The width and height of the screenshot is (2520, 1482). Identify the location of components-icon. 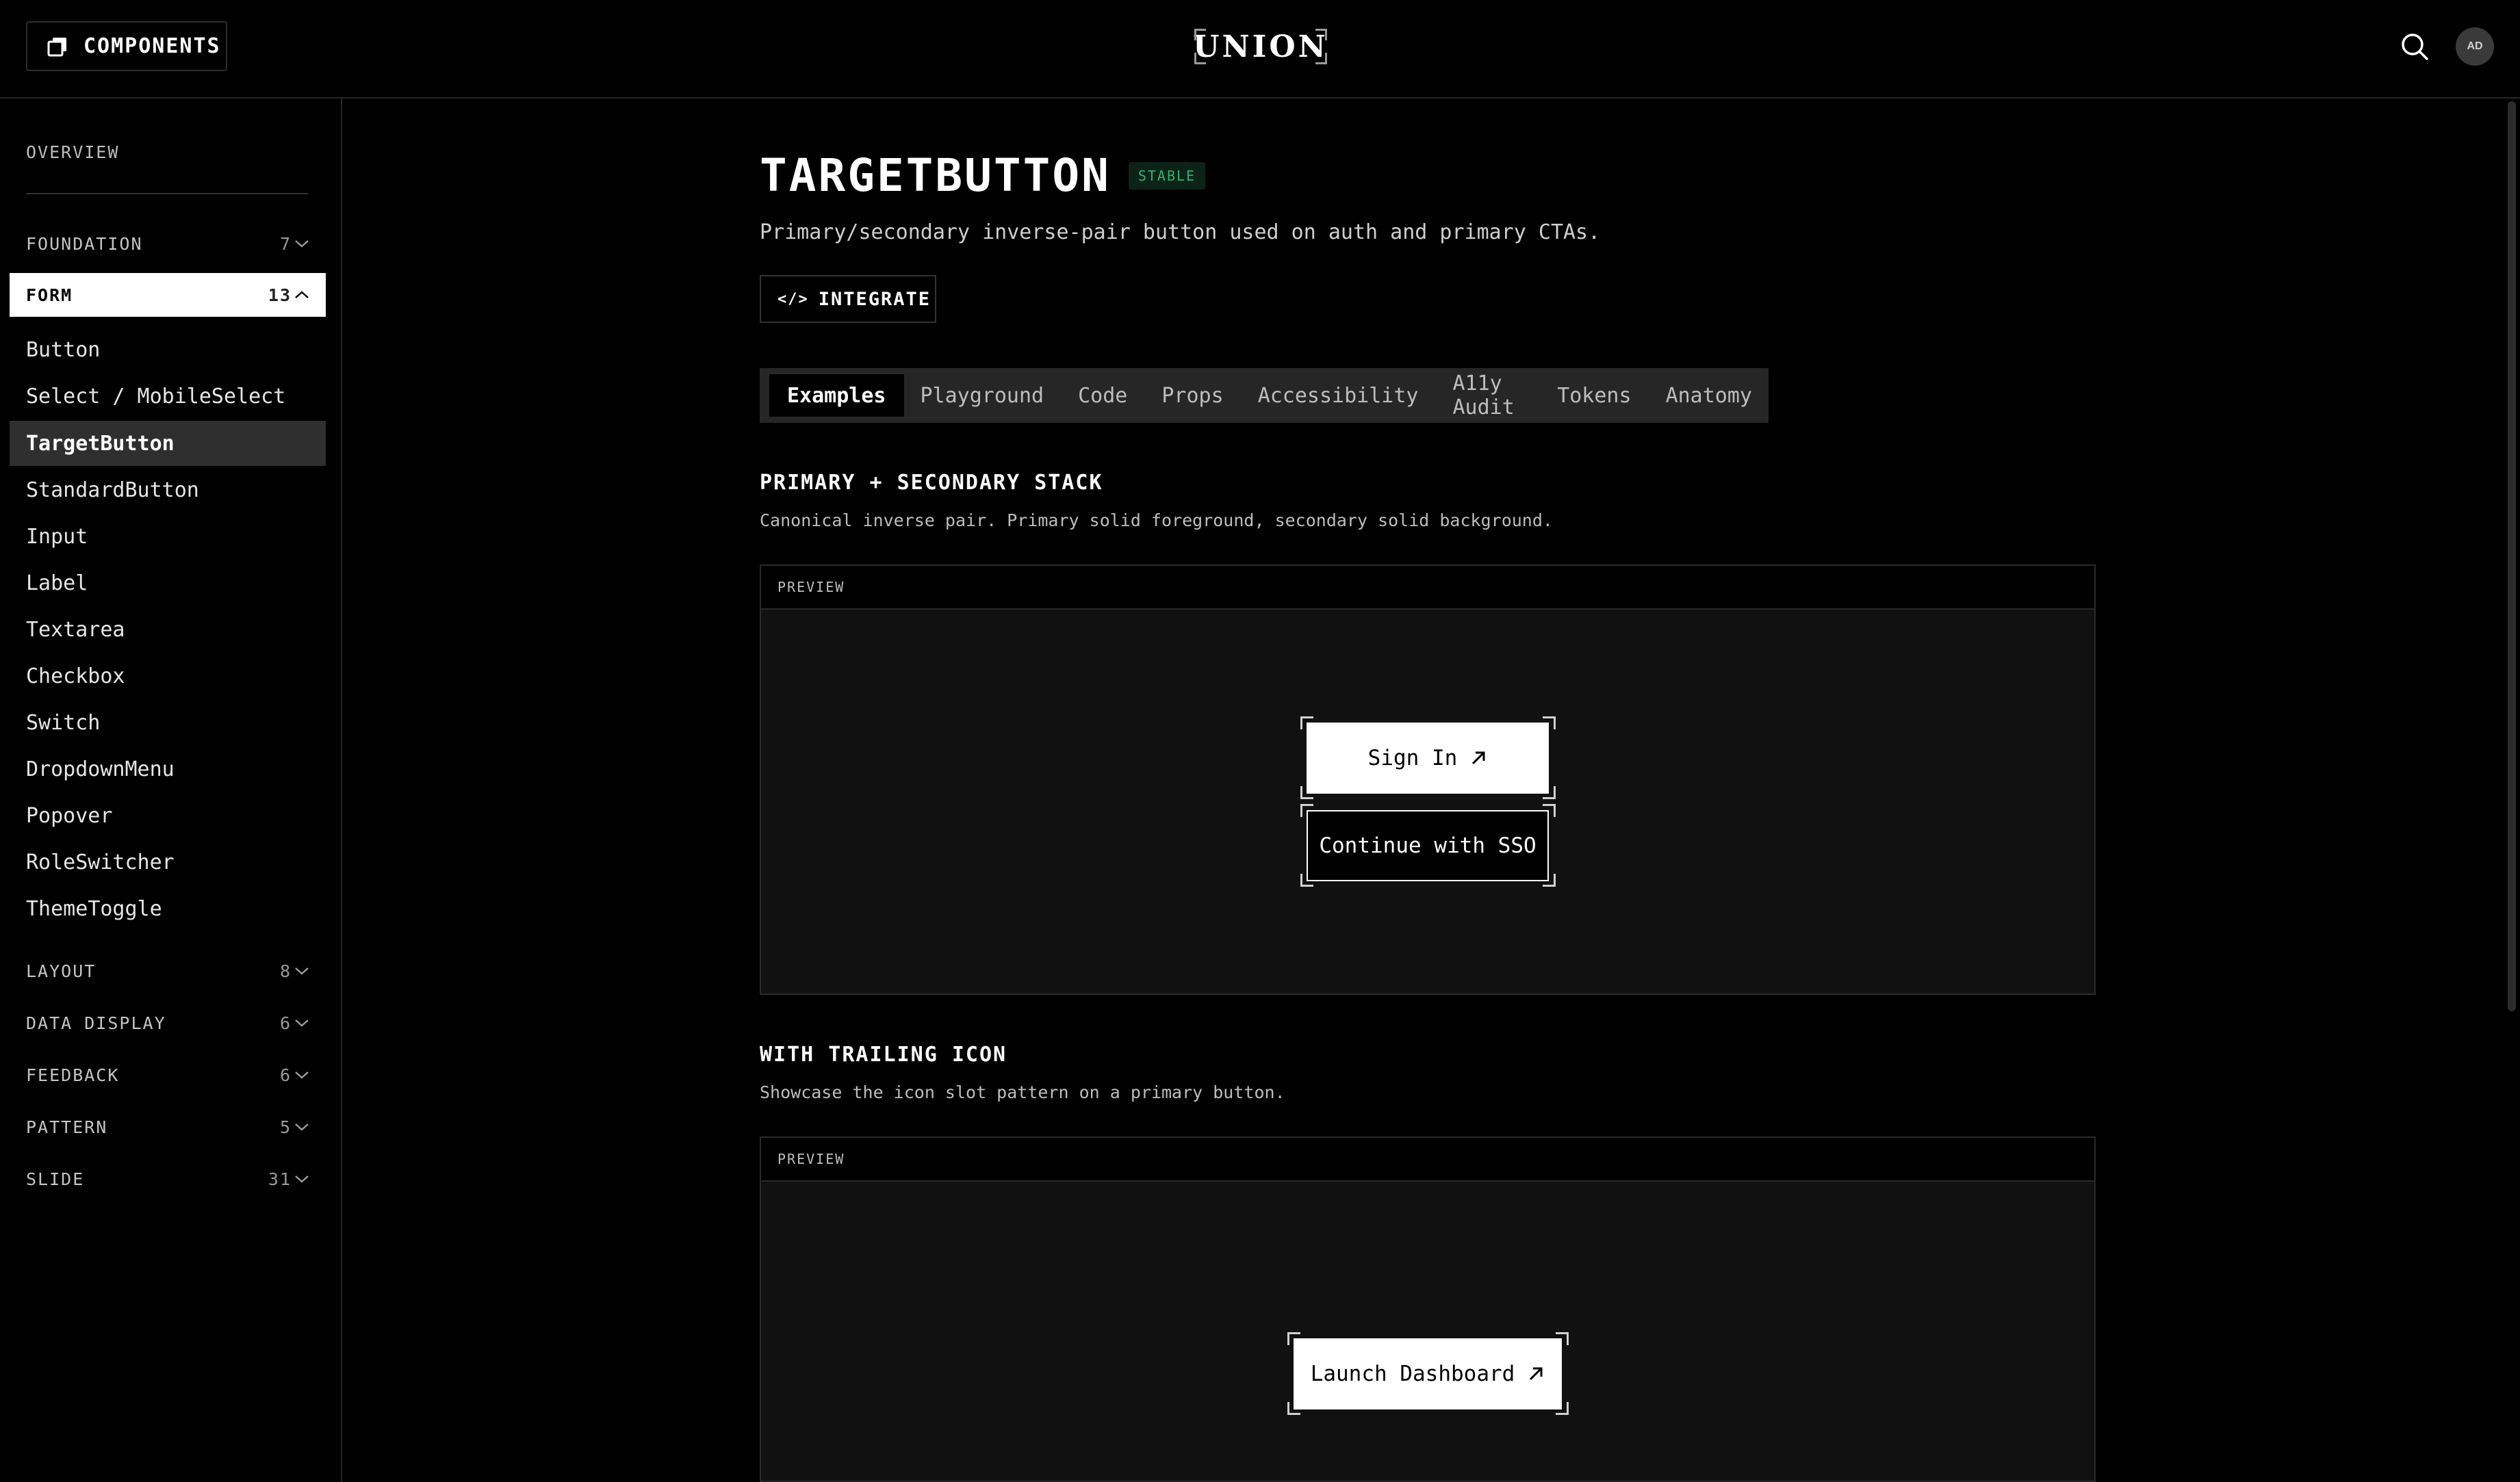
(56, 46).